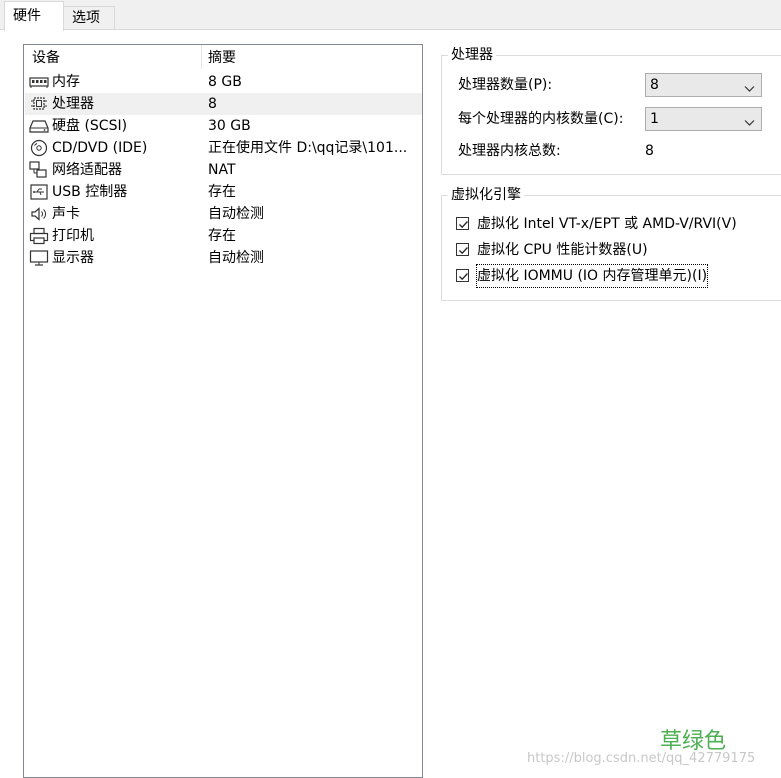  I want to click on total-cores-label: 处理器内核总数:, so click(509, 151).